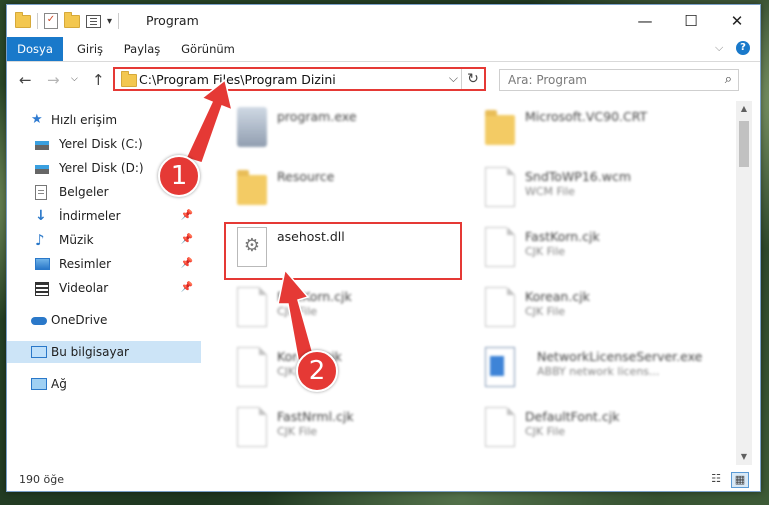 The width and height of the screenshot is (769, 505). What do you see at coordinates (550, 191) in the screenshot?
I see `file-type: WCM File` at bounding box center [550, 191].